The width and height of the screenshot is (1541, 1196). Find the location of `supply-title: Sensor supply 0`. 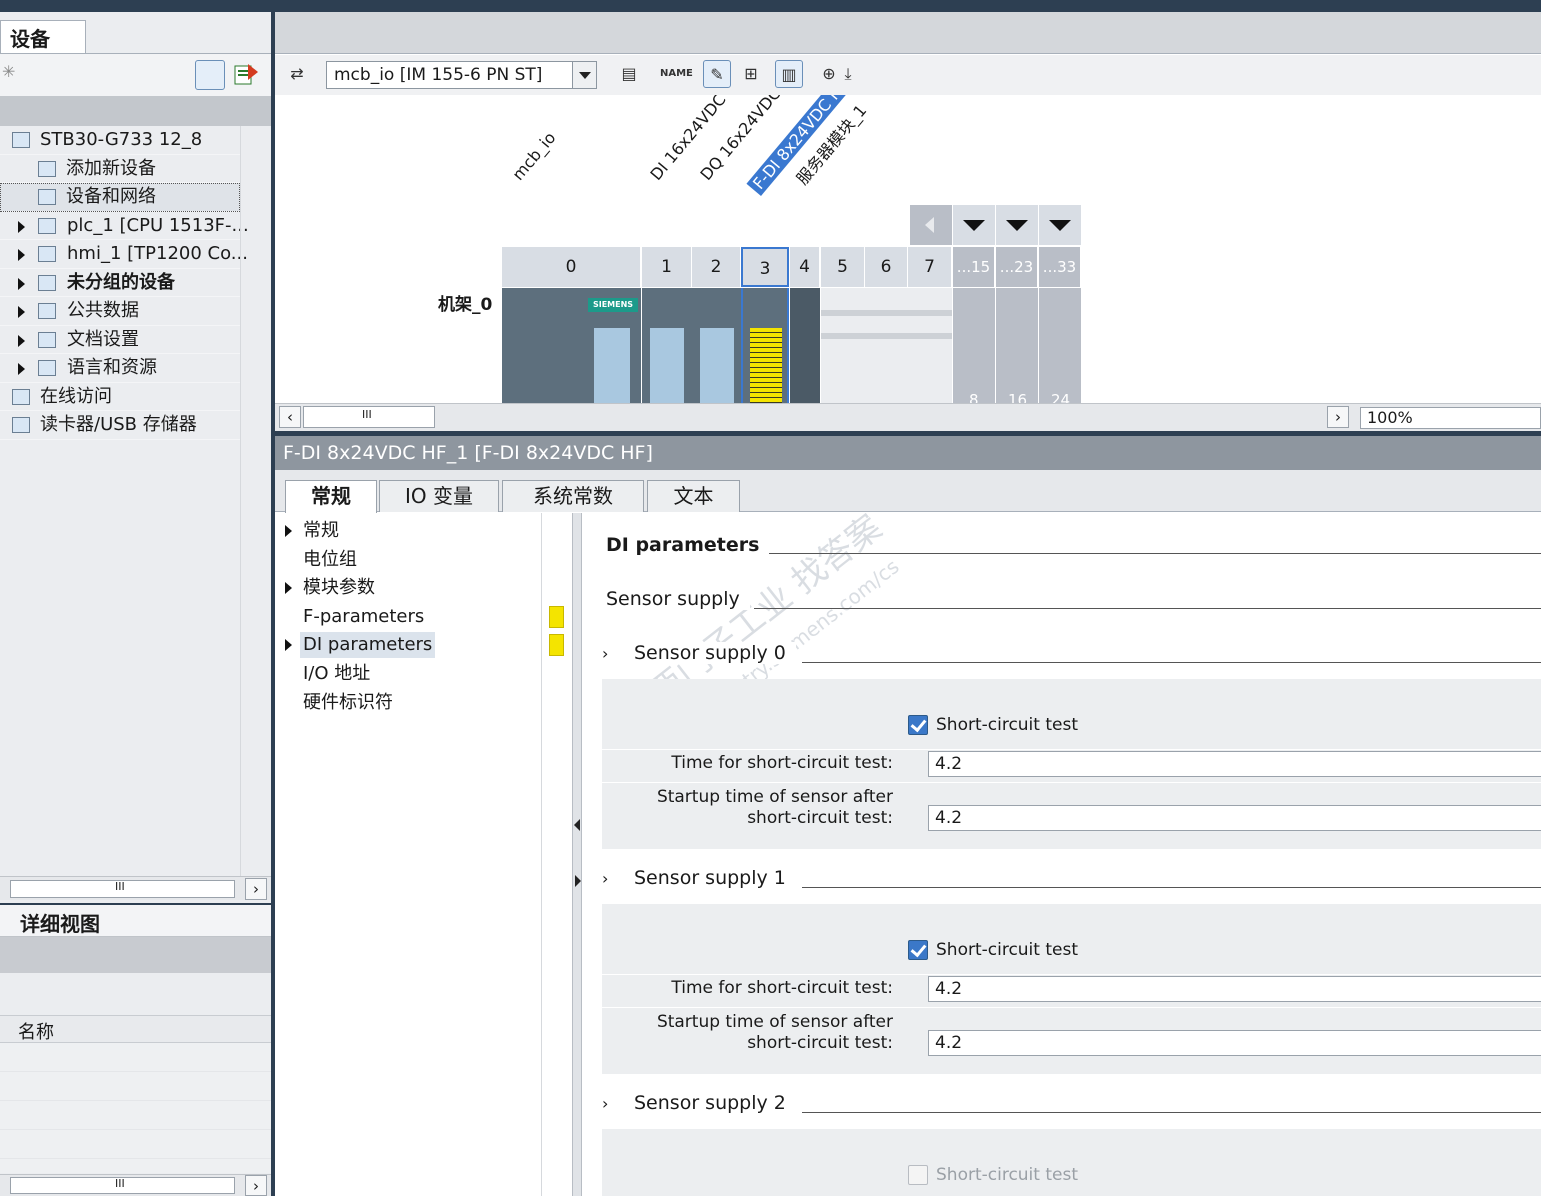

supply-title: Sensor supply 0 is located at coordinates (715, 653).